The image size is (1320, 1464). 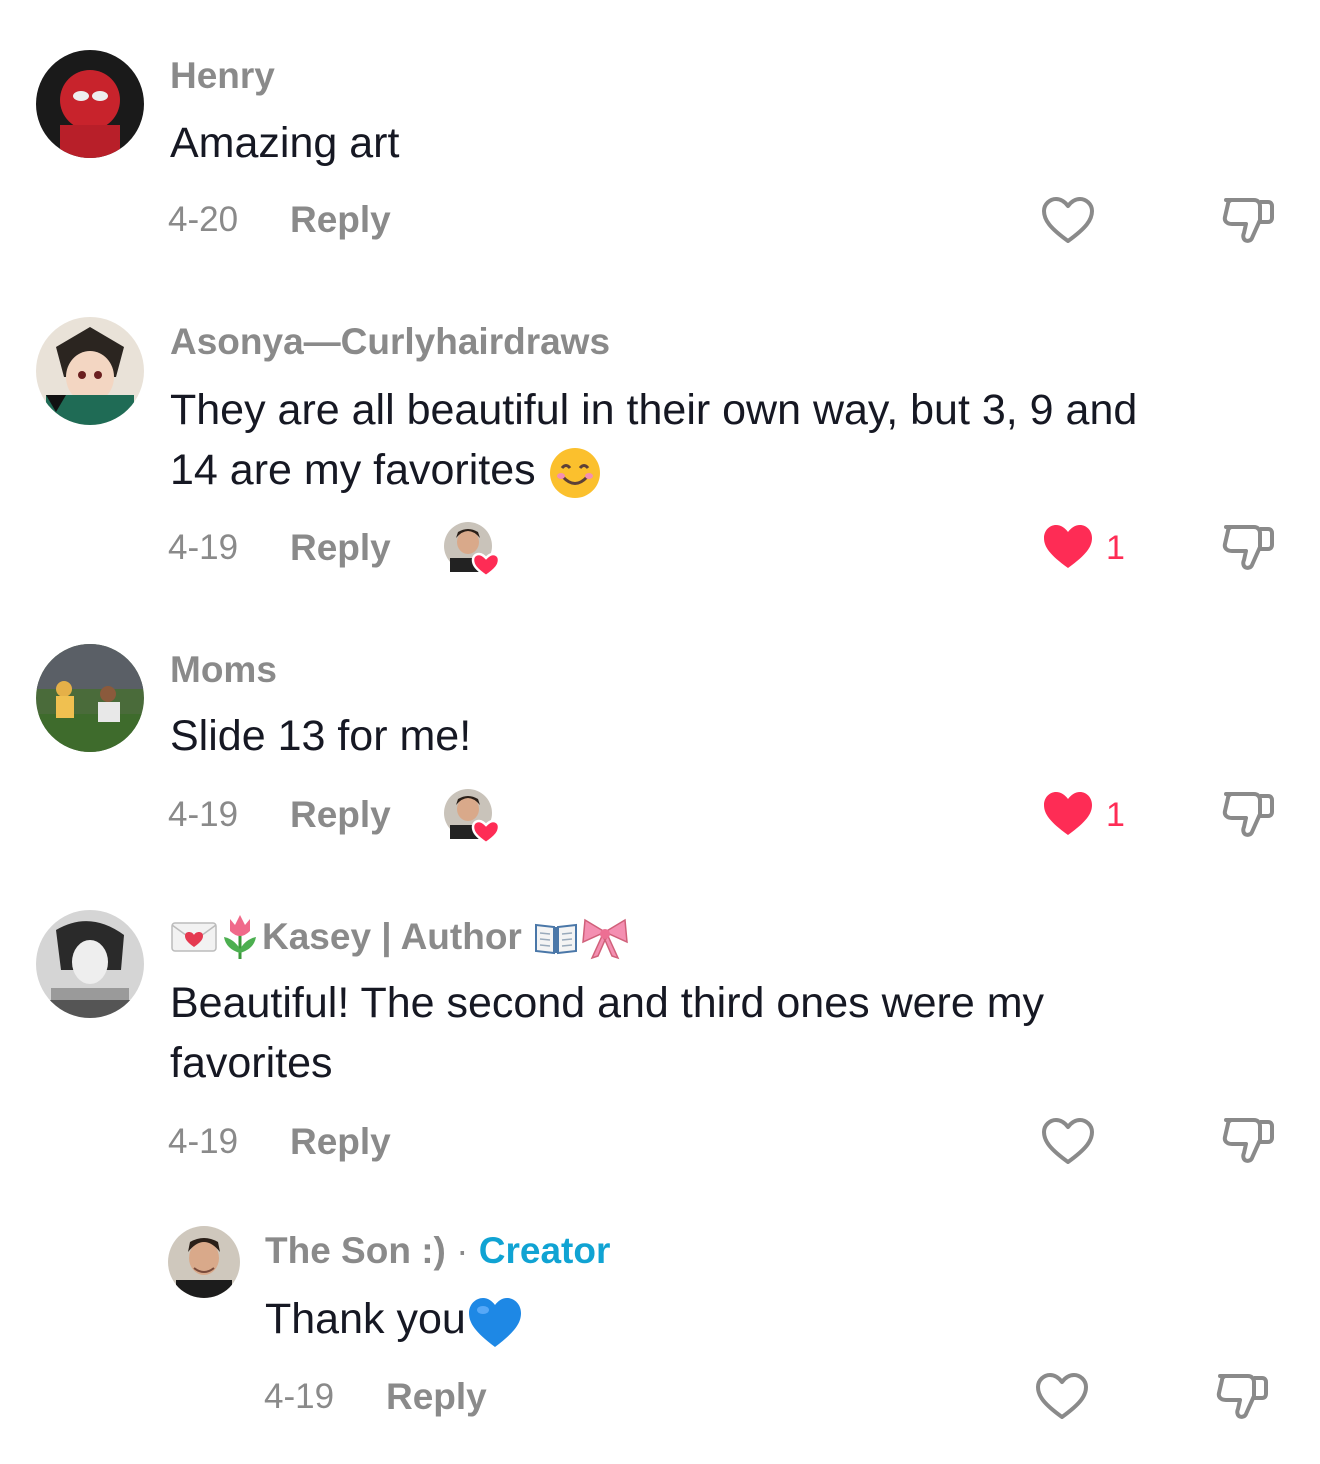 What do you see at coordinates (392, 936) in the screenshot?
I see `comment-username-text: Kasey | Author` at bounding box center [392, 936].